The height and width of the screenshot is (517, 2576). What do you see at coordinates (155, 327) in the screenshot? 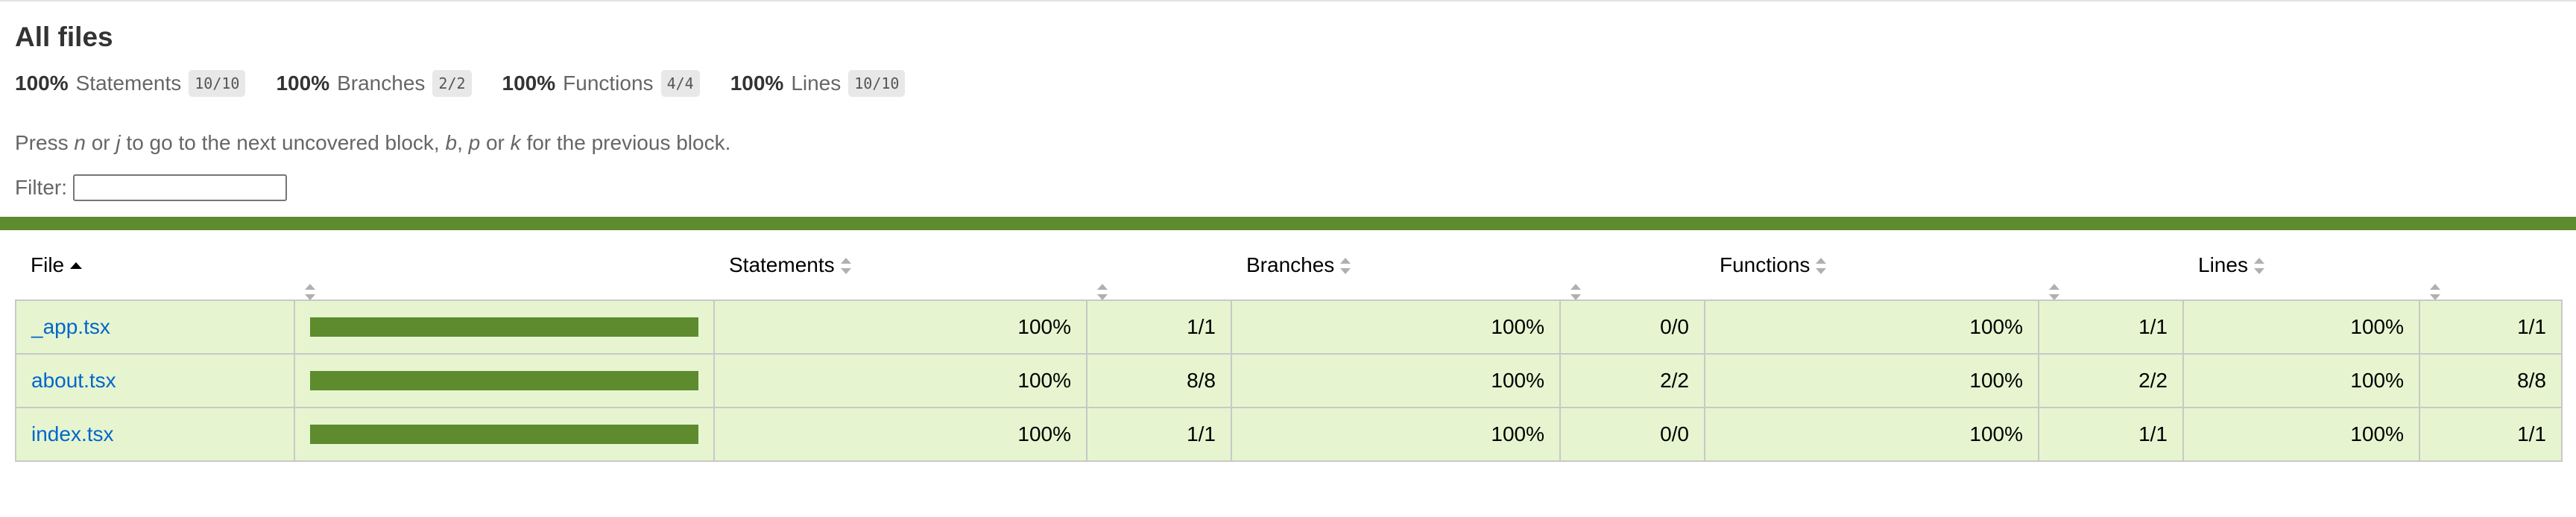
I see `file-cell: _app.tsx` at bounding box center [155, 327].